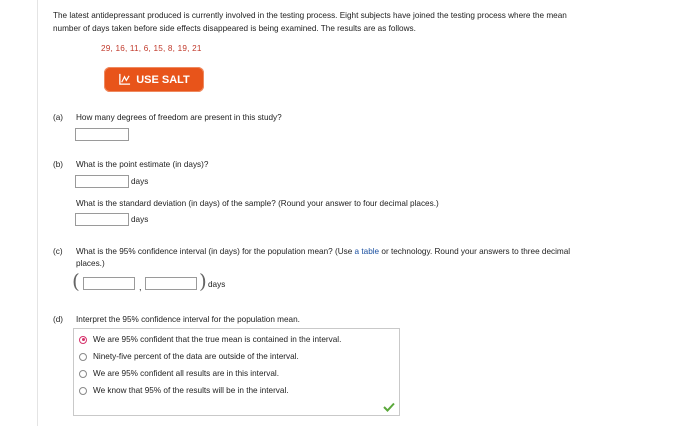  I want to click on part-c-question-line-2: places.), so click(90, 263).